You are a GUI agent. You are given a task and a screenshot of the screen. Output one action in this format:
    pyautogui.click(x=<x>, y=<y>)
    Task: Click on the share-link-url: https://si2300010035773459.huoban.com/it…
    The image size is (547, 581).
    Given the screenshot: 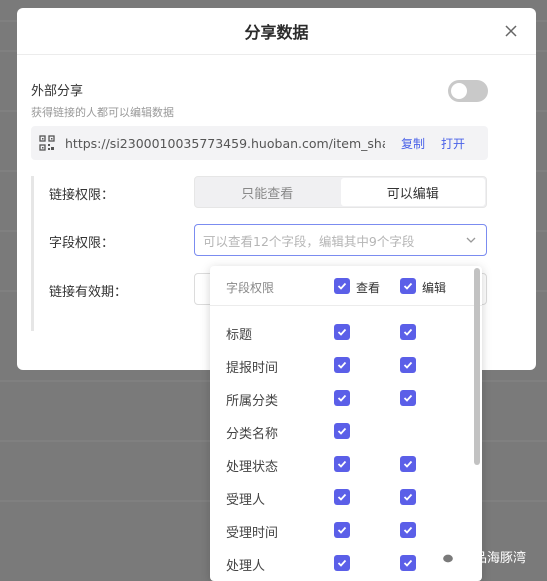 What is the action you would take?
    pyautogui.click(x=225, y=143)
    